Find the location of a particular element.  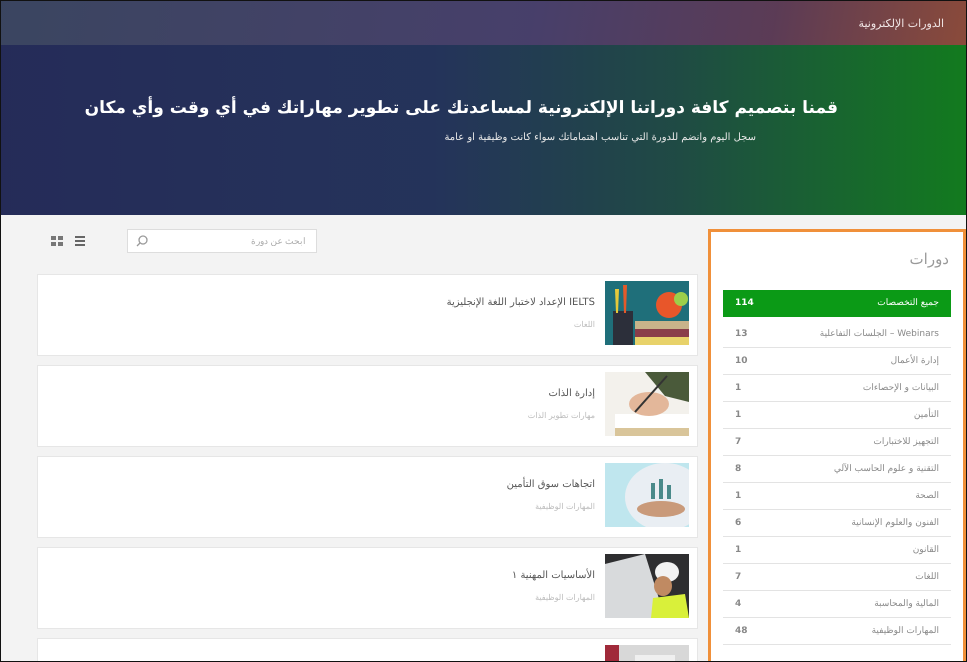

search-field: ابحث عن دورة is located at coordinates (222, 241).